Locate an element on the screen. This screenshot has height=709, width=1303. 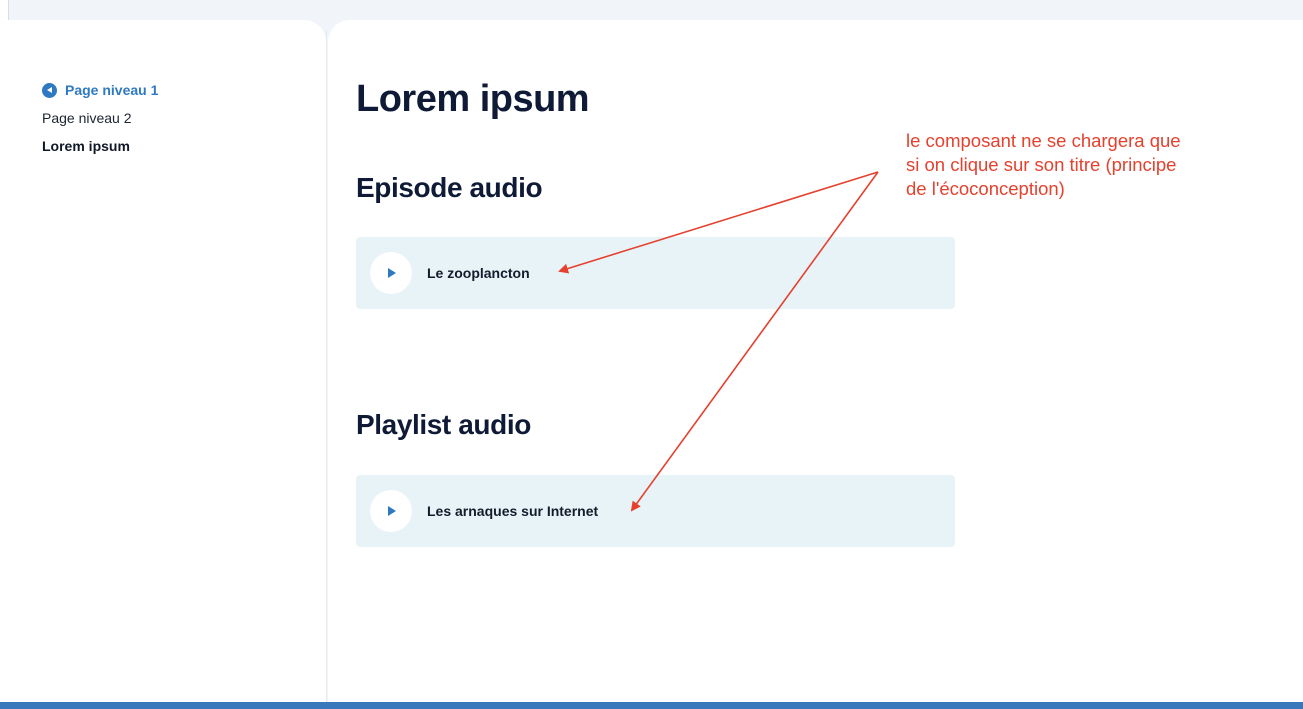
playlist-audio-heading: Playlist audio is located at coordinates (443, 424).